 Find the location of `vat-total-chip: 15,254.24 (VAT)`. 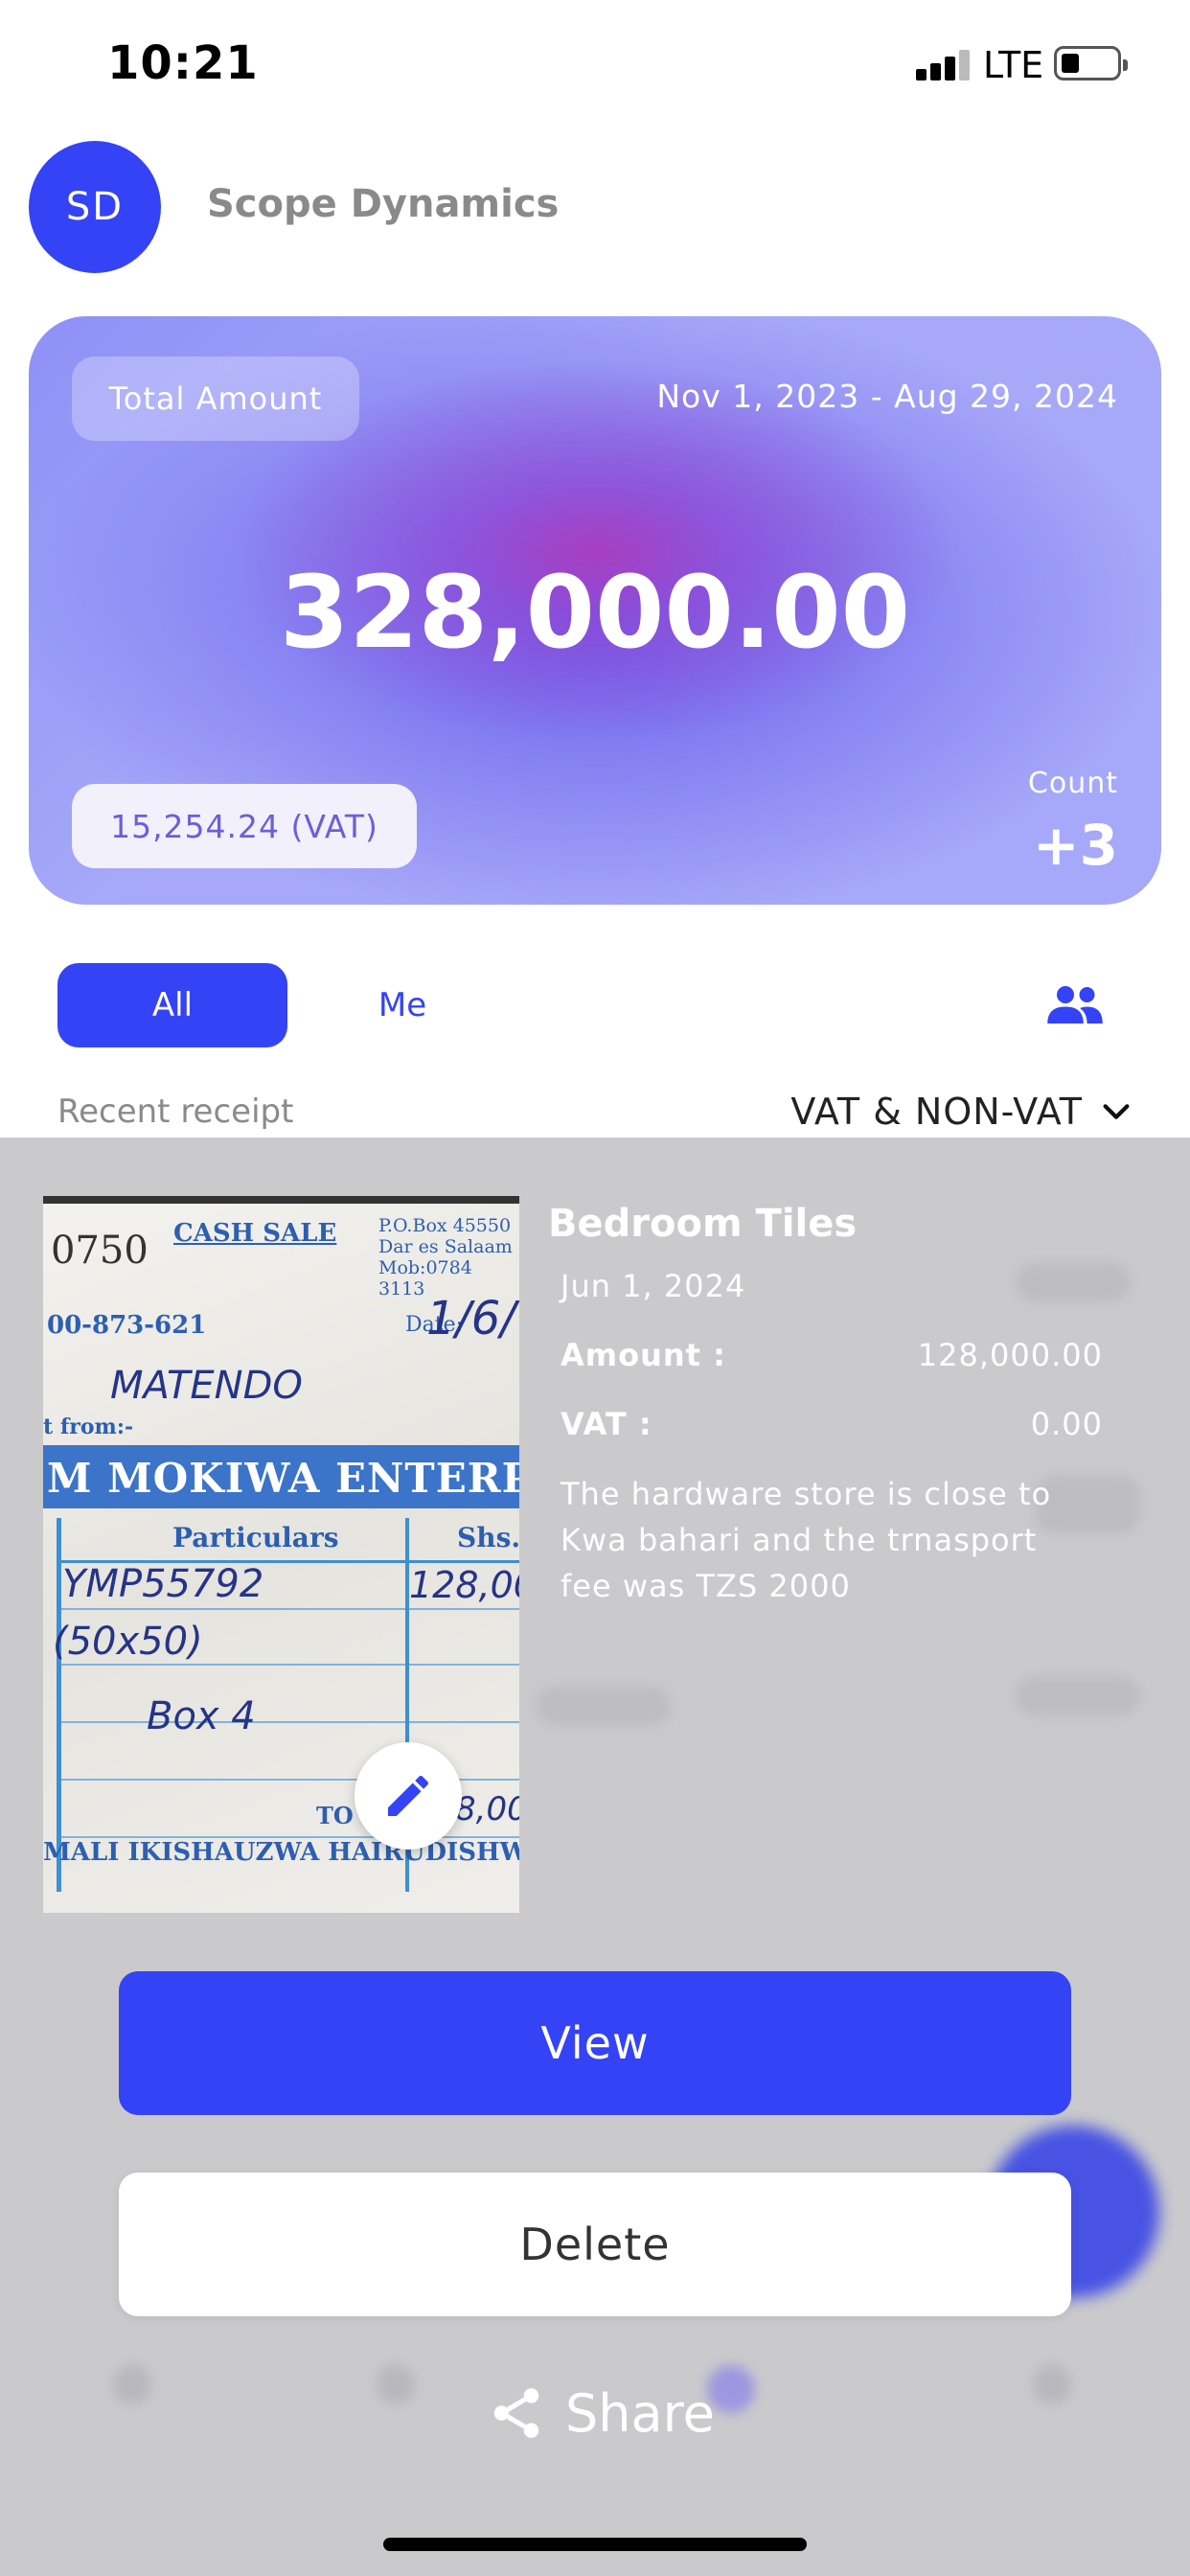

vat-total-chip: 15,254.24 (VAT) is located at coordinates (245, 826).